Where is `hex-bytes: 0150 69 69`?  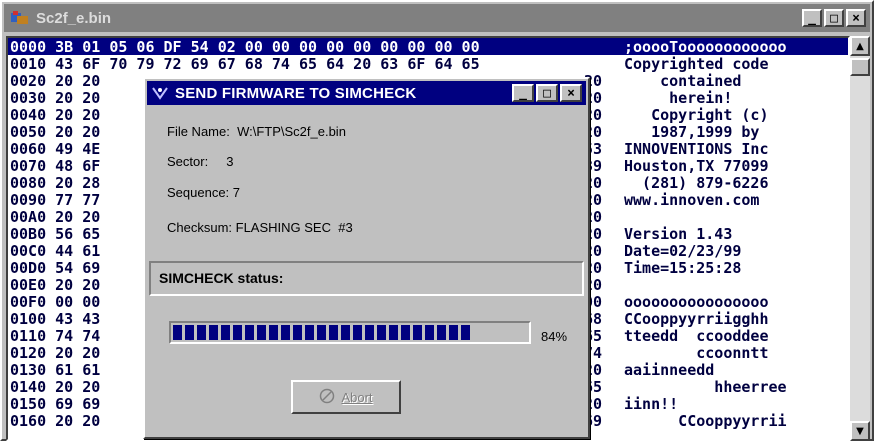
hex-bytes: 0150 69 69 is located at coordinates (55, 404).